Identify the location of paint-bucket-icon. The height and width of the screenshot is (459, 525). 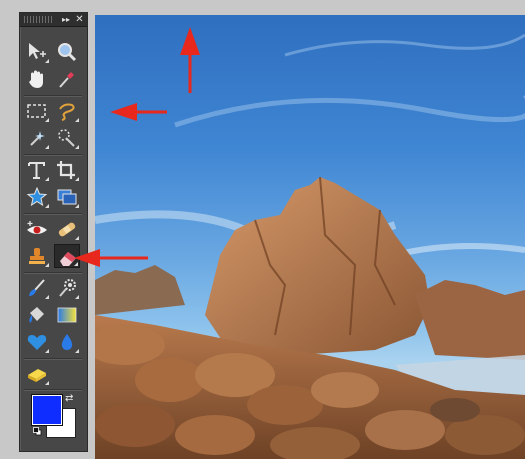
(36, 315).